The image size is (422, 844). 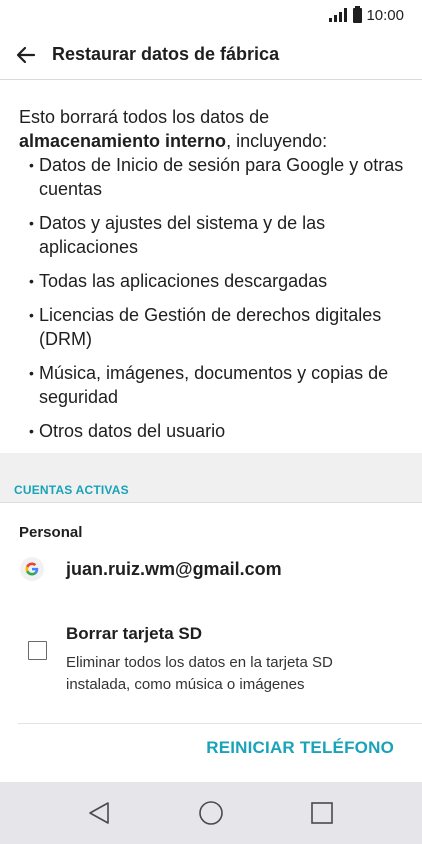 What do you see at coordinates (123, 141) in the screenshot?
I see `intro-text-bold: almacenamiento interno` at bounding box center [123, 141].